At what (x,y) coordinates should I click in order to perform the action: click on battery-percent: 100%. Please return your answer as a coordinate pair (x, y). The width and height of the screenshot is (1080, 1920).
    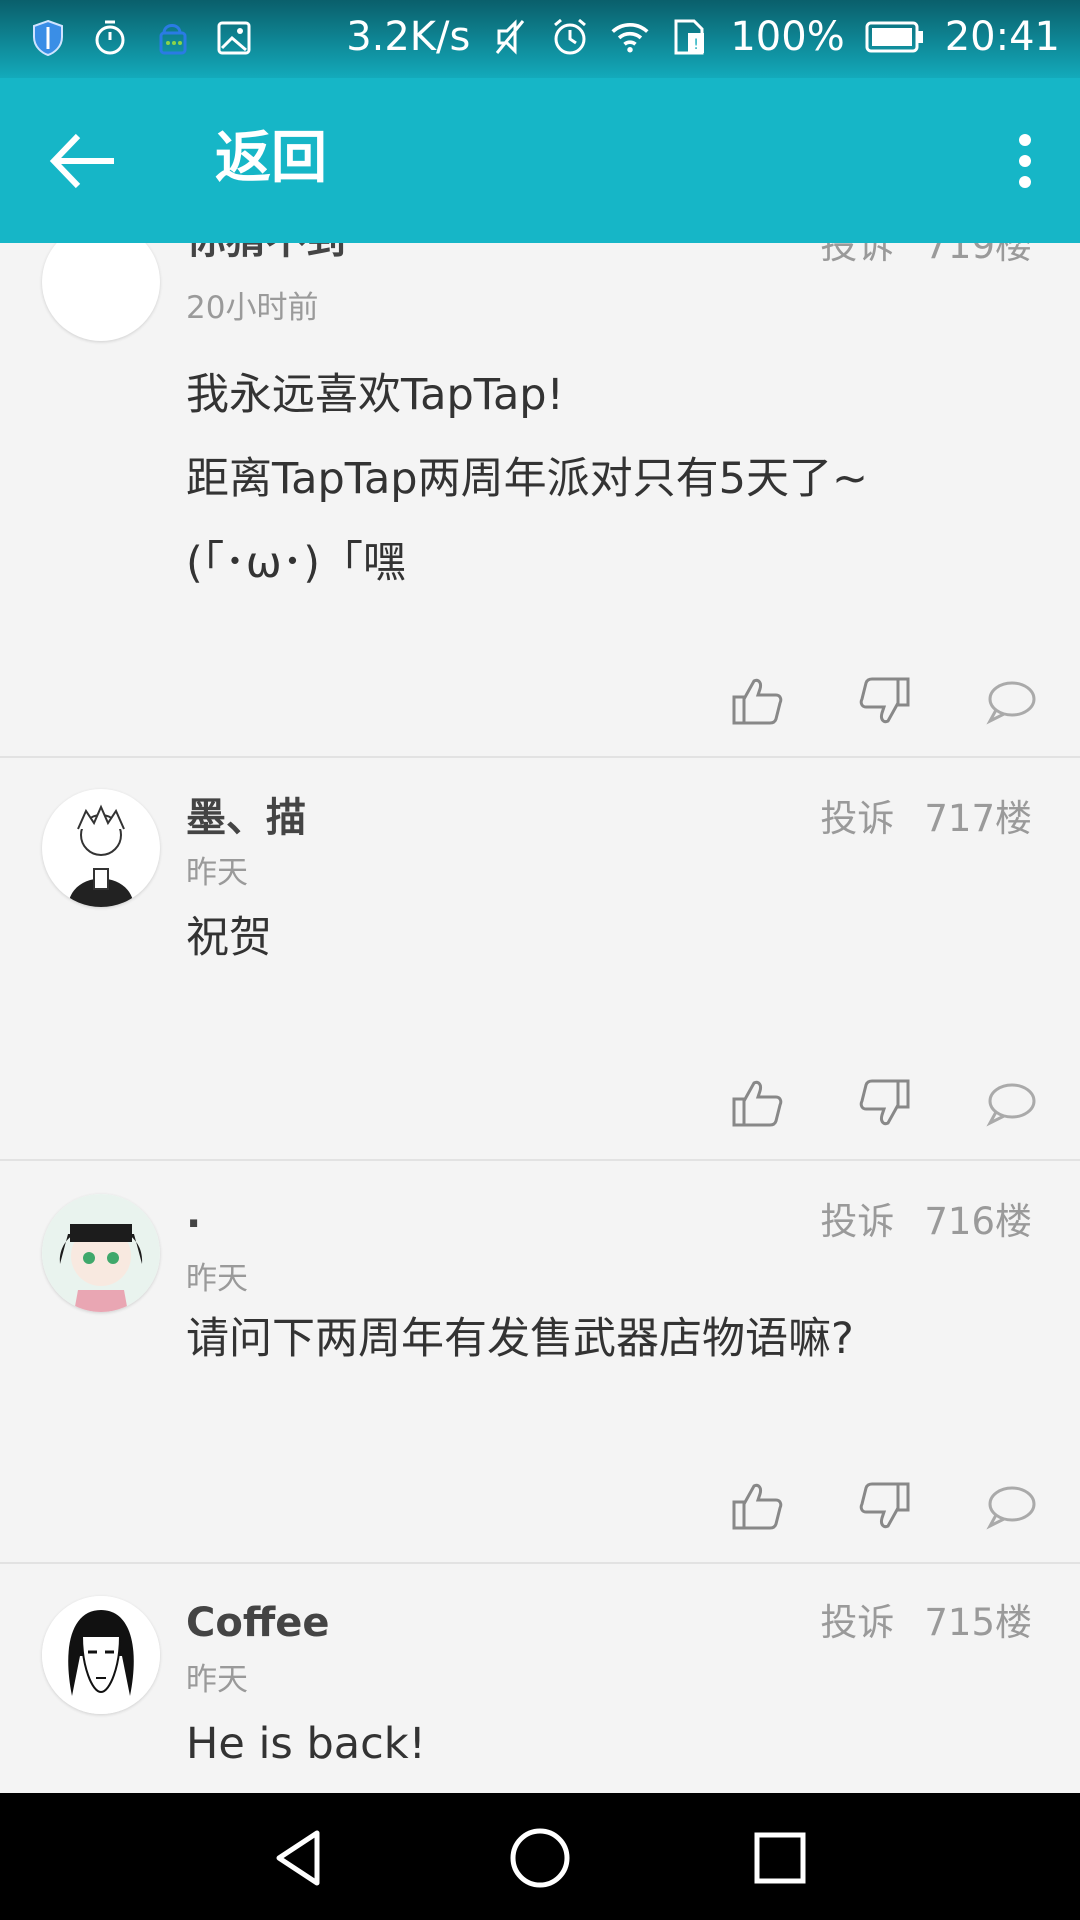
    Looking at the image, I should click on (787, 37).